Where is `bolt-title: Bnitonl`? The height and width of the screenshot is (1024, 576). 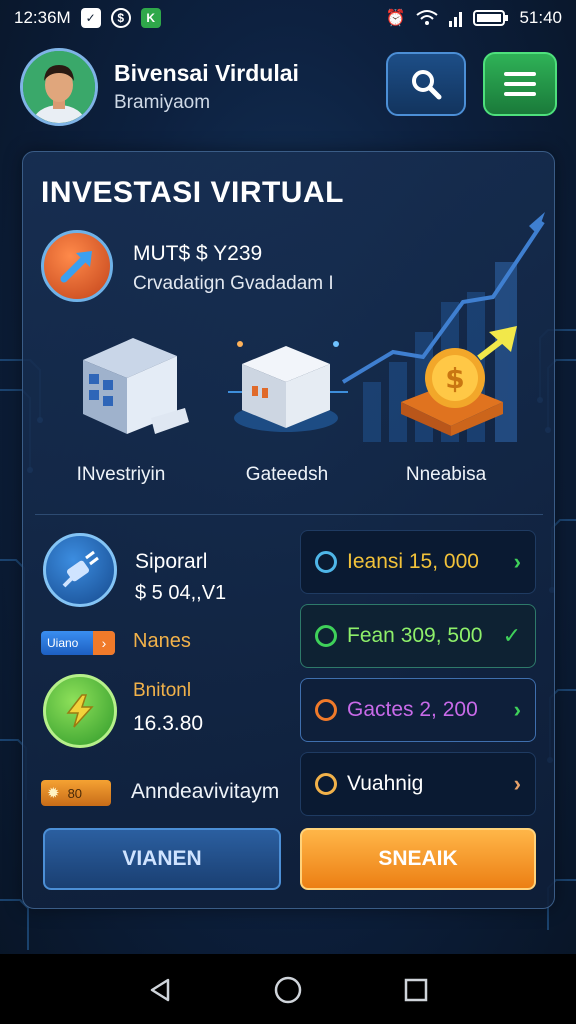 bolt-title: Bnitonl is located at coordinates (162, 690).